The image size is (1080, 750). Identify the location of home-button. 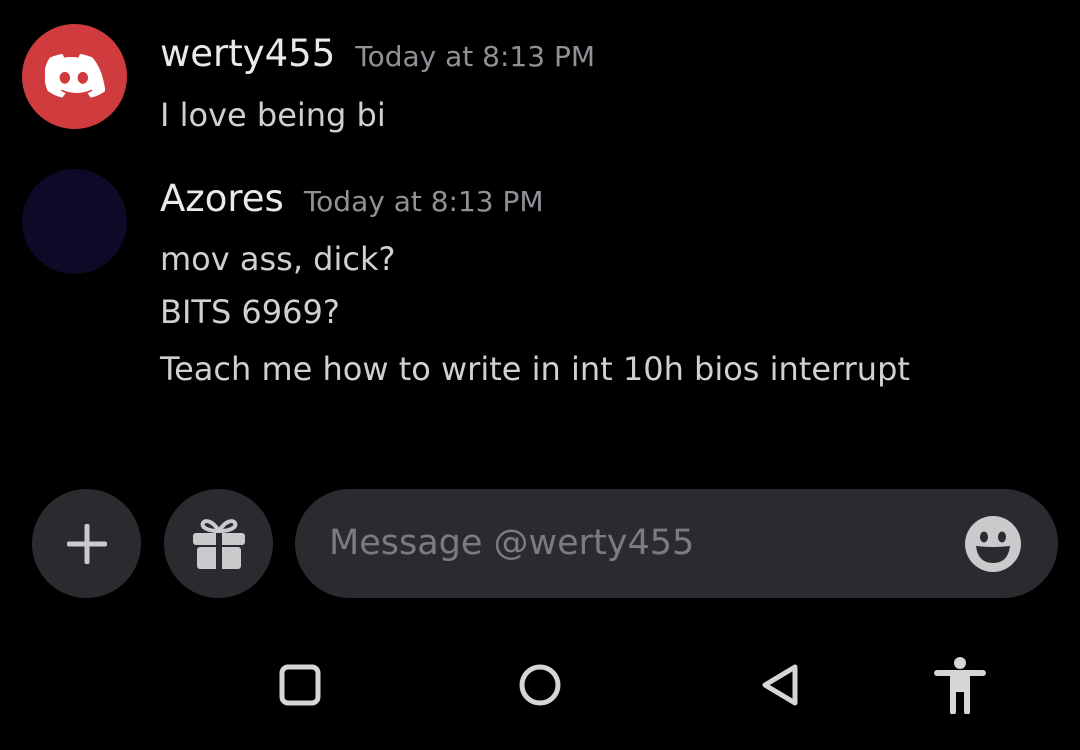
(540, 685).